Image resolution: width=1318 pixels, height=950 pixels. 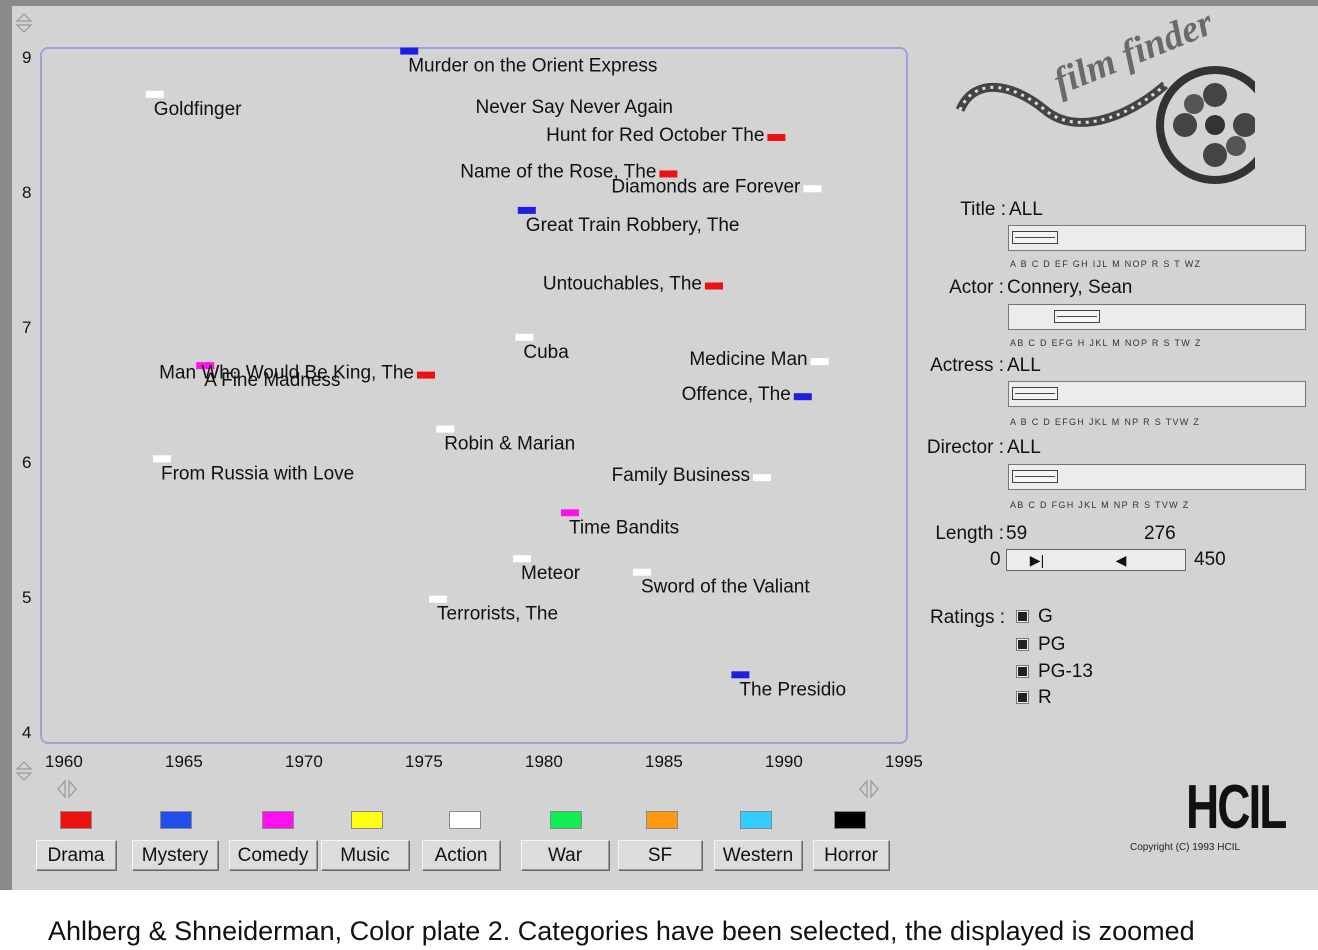 What do you see at coordinates (706, 186) in the screenshot?
I see `movie-label: Diamonds are Forever` at bounding box center [706, 186].